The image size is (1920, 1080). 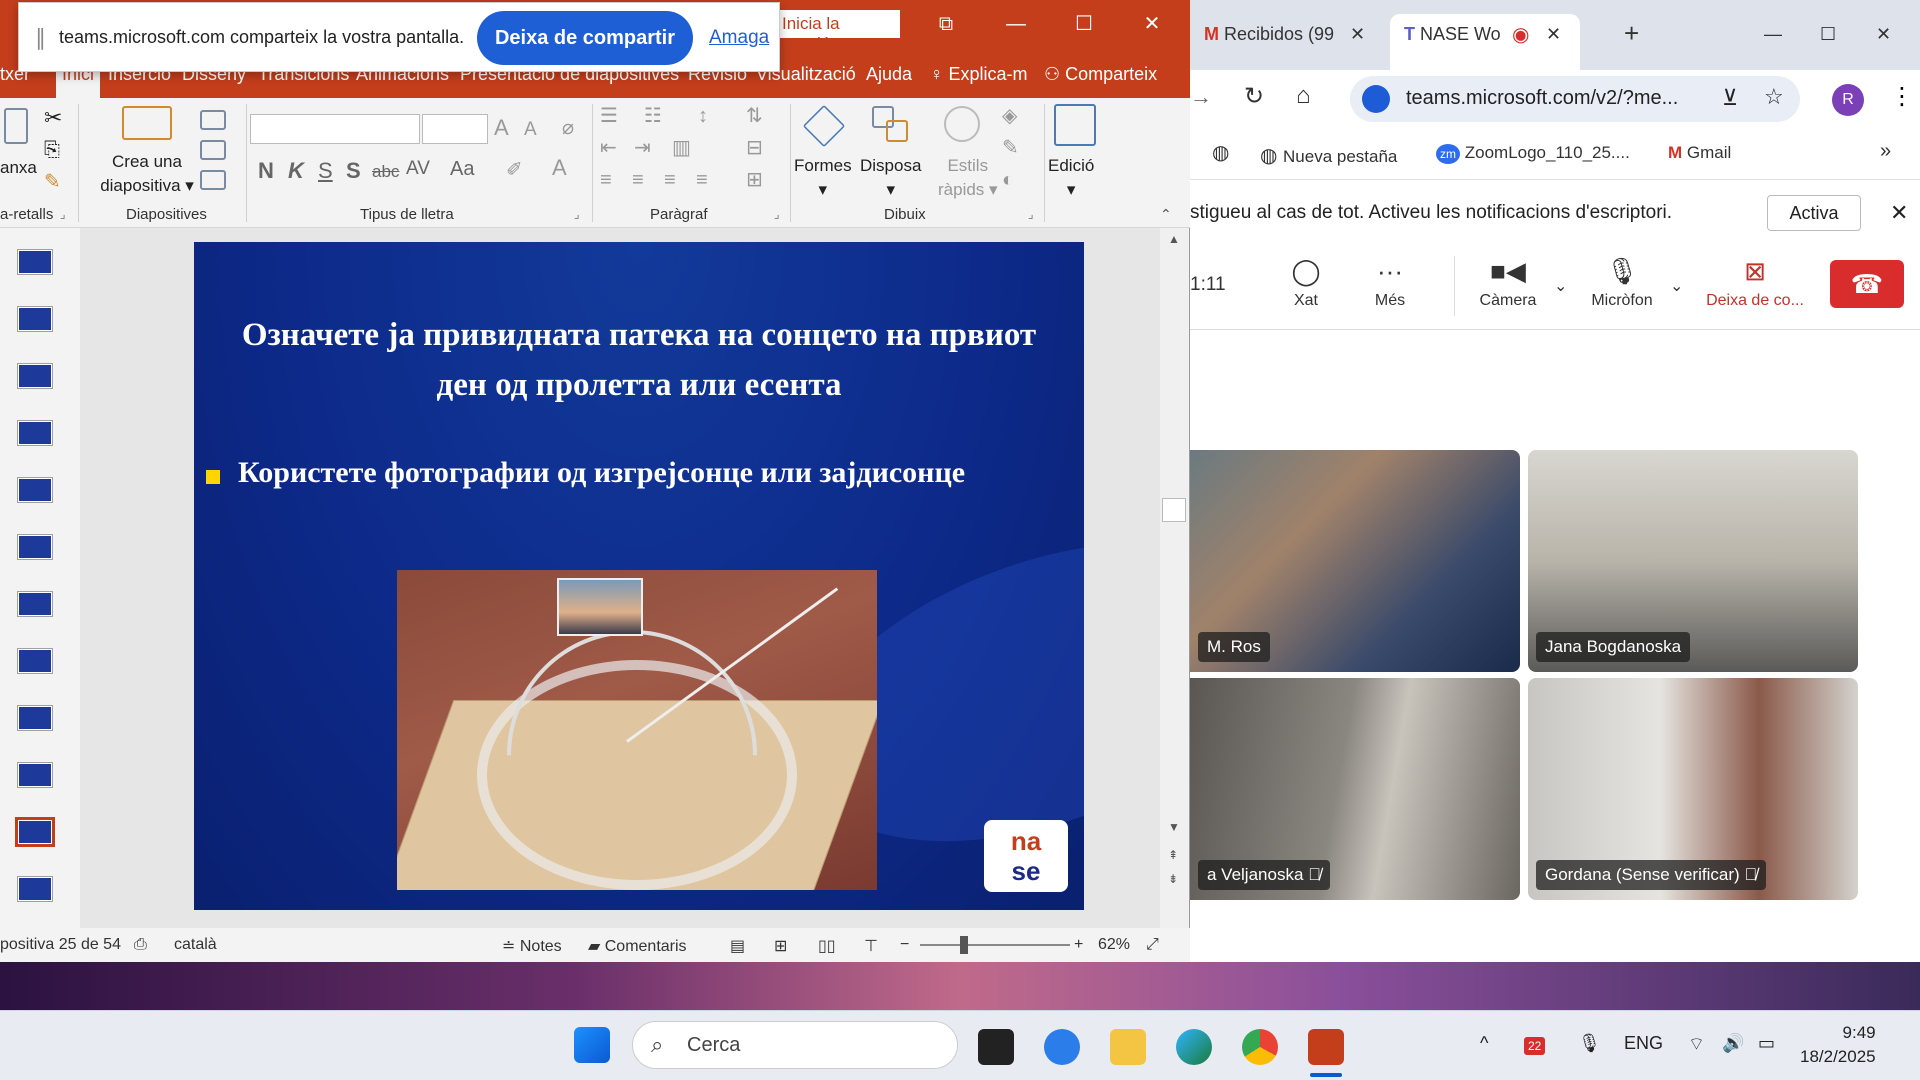 What do you see at coordinates (1194, 1047) in the screenshot?
I see `edge-icon` at bounding box center [1194, 1047].